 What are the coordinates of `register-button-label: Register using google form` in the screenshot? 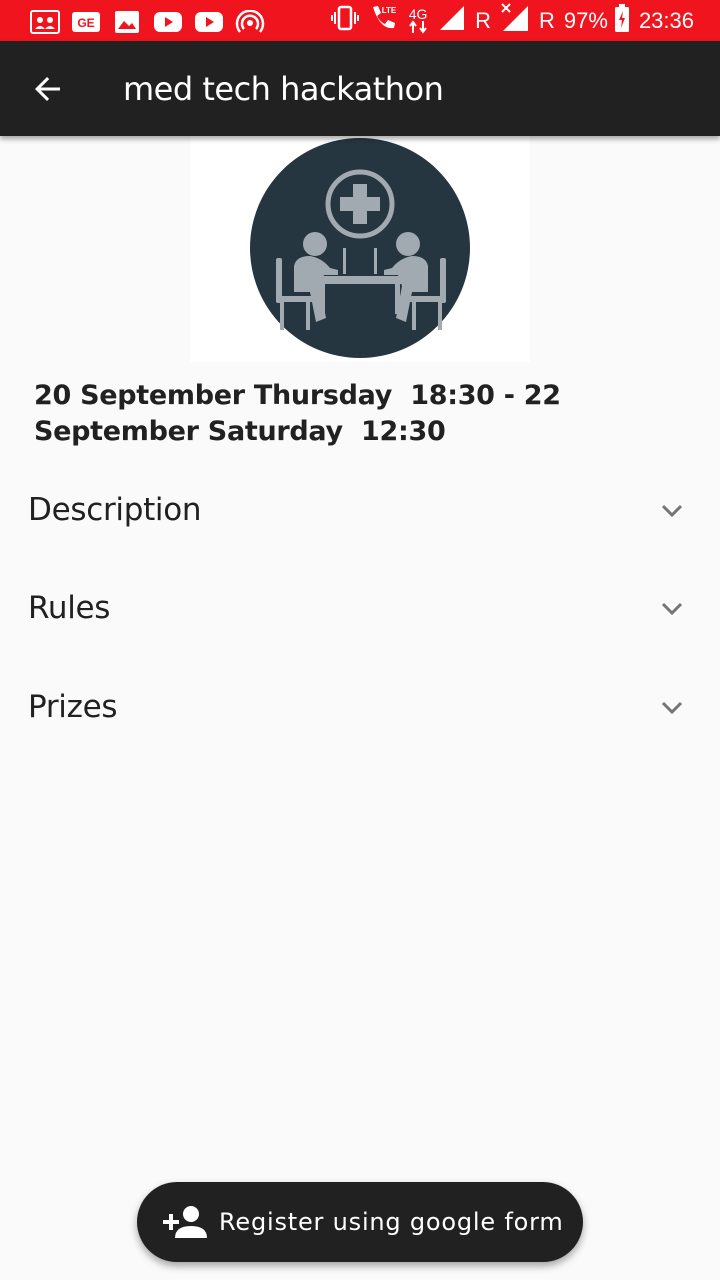 It's located at (391, 1222).